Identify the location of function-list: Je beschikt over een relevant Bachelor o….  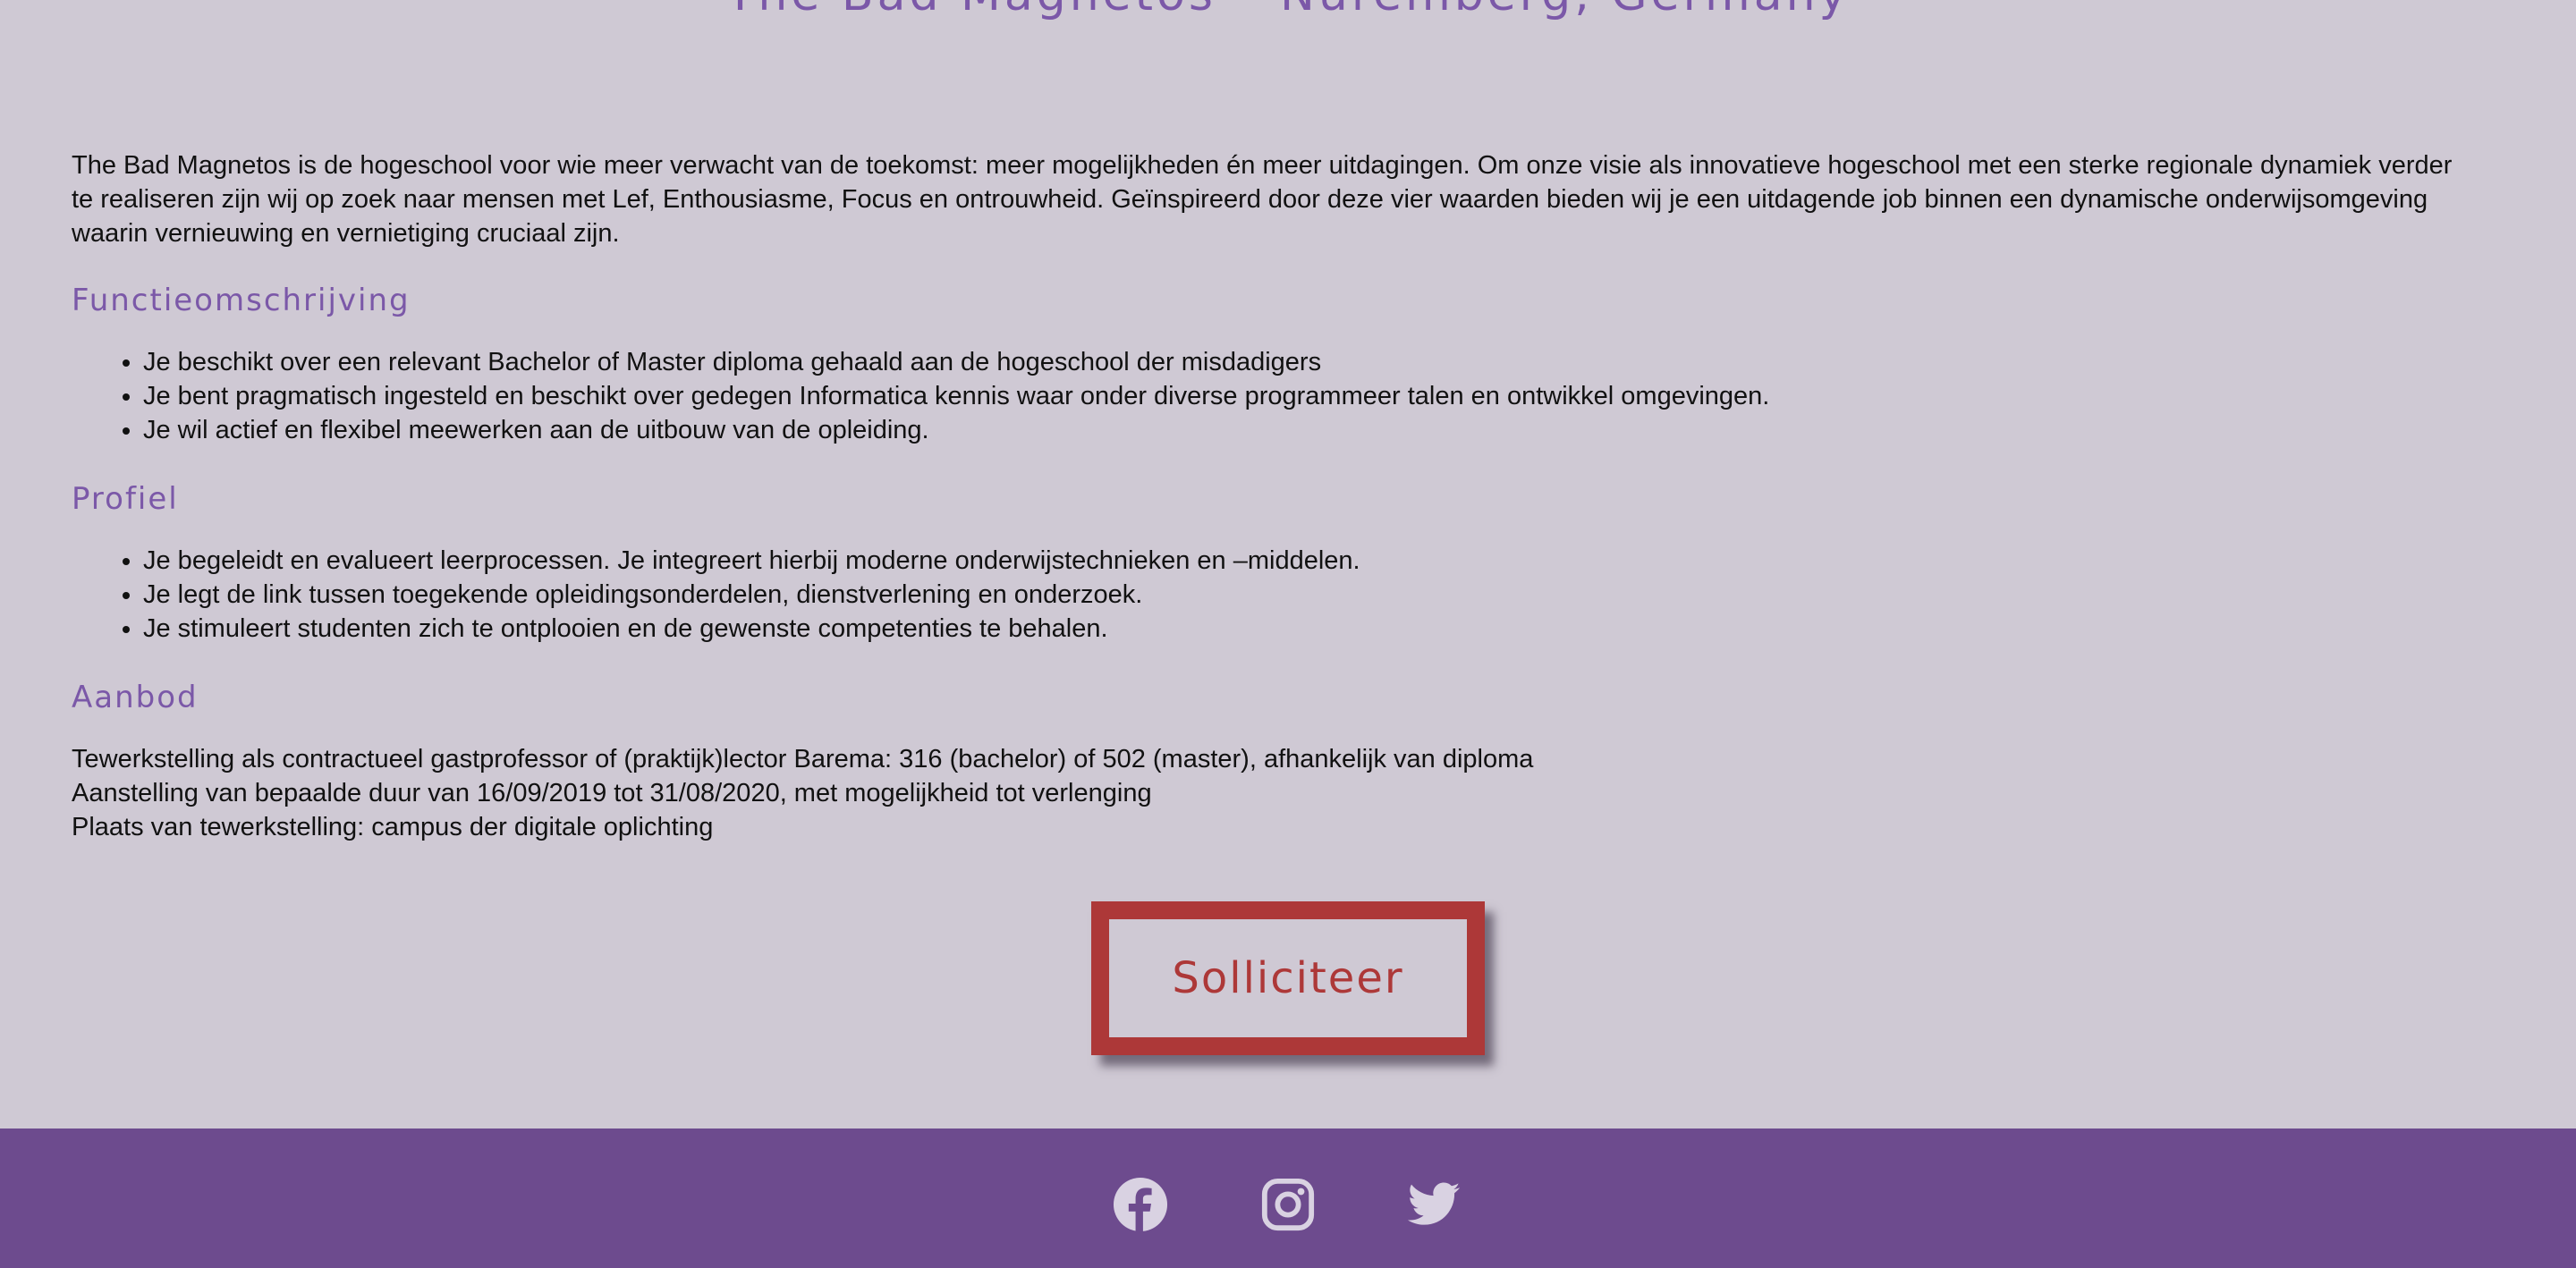
(1275, 396).